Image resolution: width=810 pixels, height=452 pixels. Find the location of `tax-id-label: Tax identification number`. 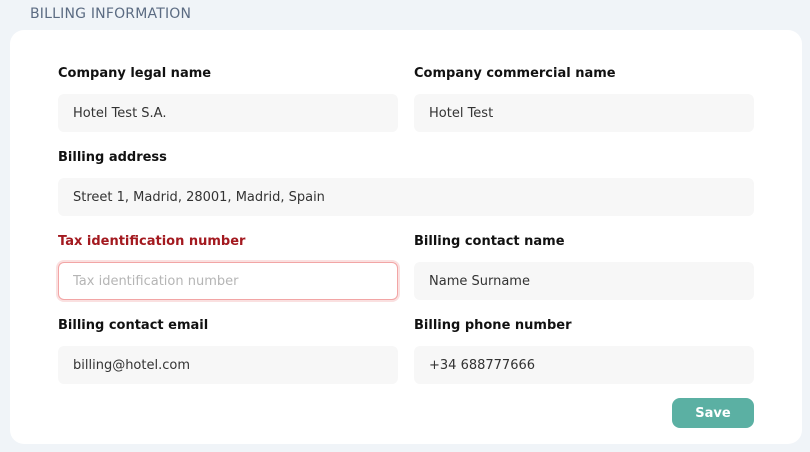

tax-id-label: Tax identification number is located at coordinates (152, 241).